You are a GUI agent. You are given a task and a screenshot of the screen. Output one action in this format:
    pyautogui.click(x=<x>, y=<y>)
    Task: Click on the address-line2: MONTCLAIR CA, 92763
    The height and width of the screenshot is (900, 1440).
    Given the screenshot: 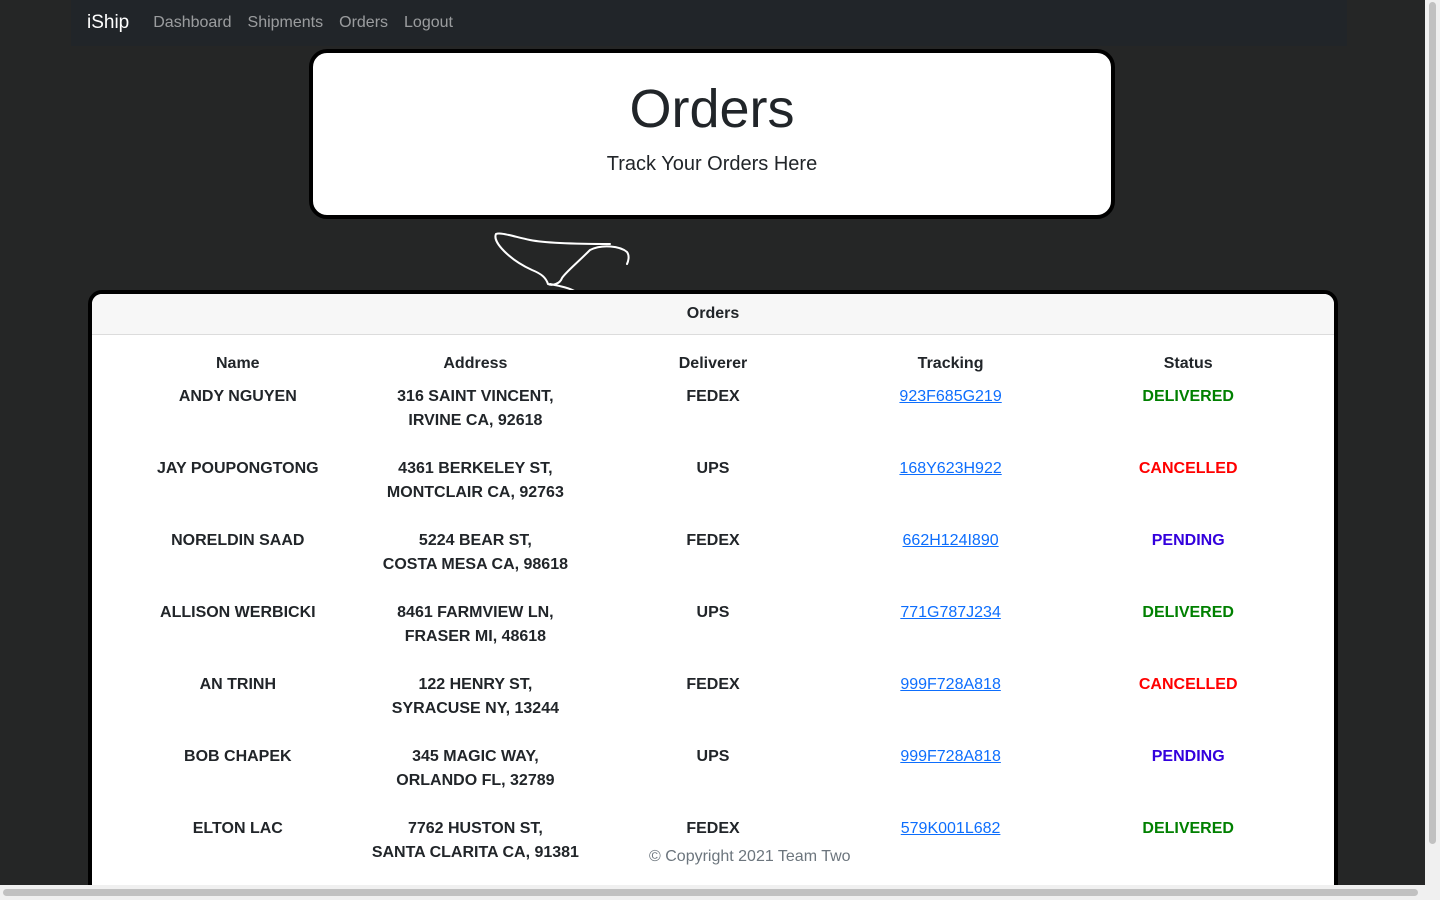 What is the action you would take?
    pyautogui.click(x=475, y=492)
    